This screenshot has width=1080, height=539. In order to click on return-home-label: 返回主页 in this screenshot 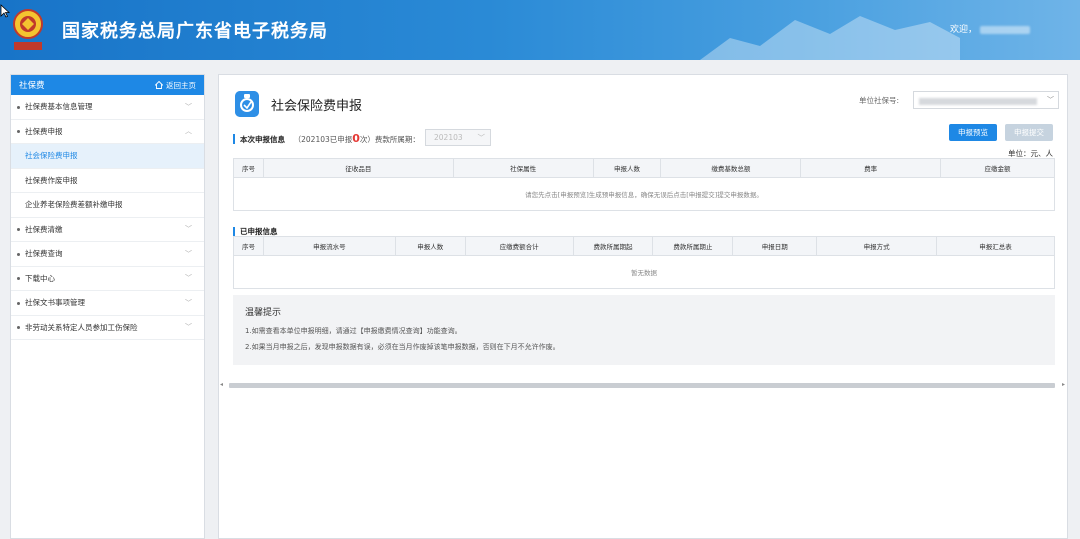, I will do `click(181, 85)`.